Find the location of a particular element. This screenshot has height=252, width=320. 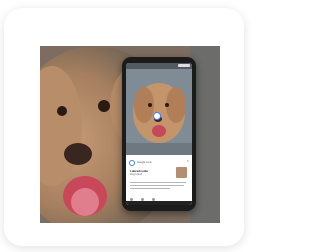

screen-dog-photo is located at coordinates (159, 109).